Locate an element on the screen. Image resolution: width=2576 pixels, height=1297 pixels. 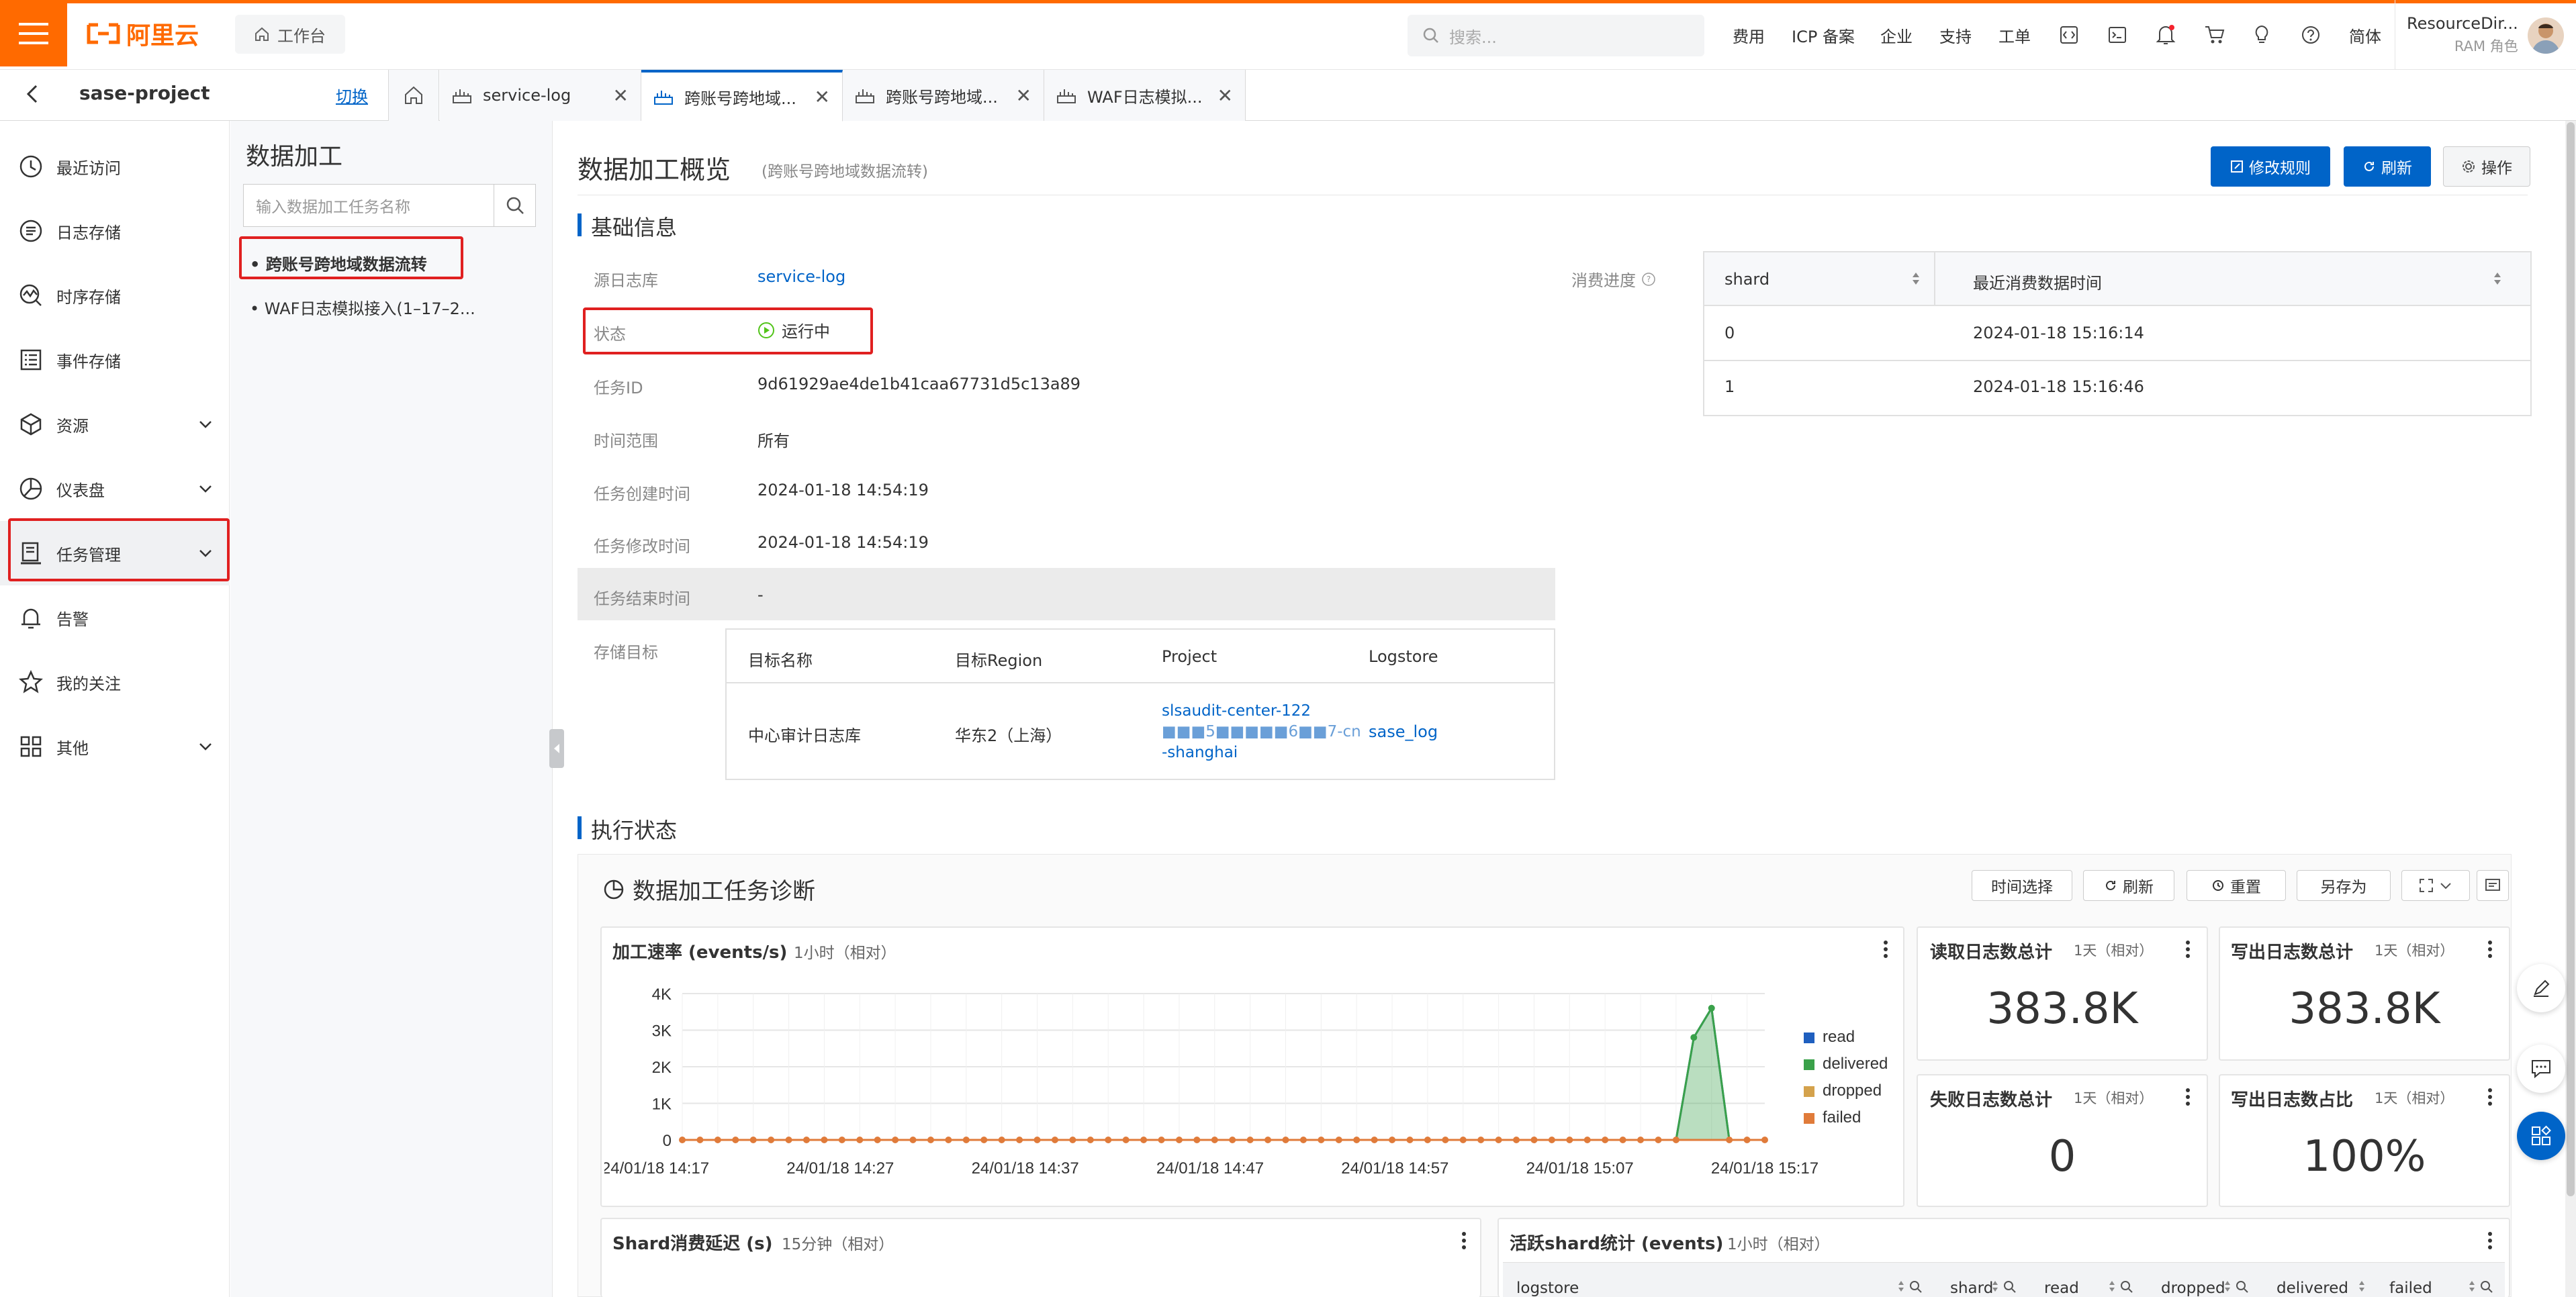
help-icon is located at coordinates (2311, 35).